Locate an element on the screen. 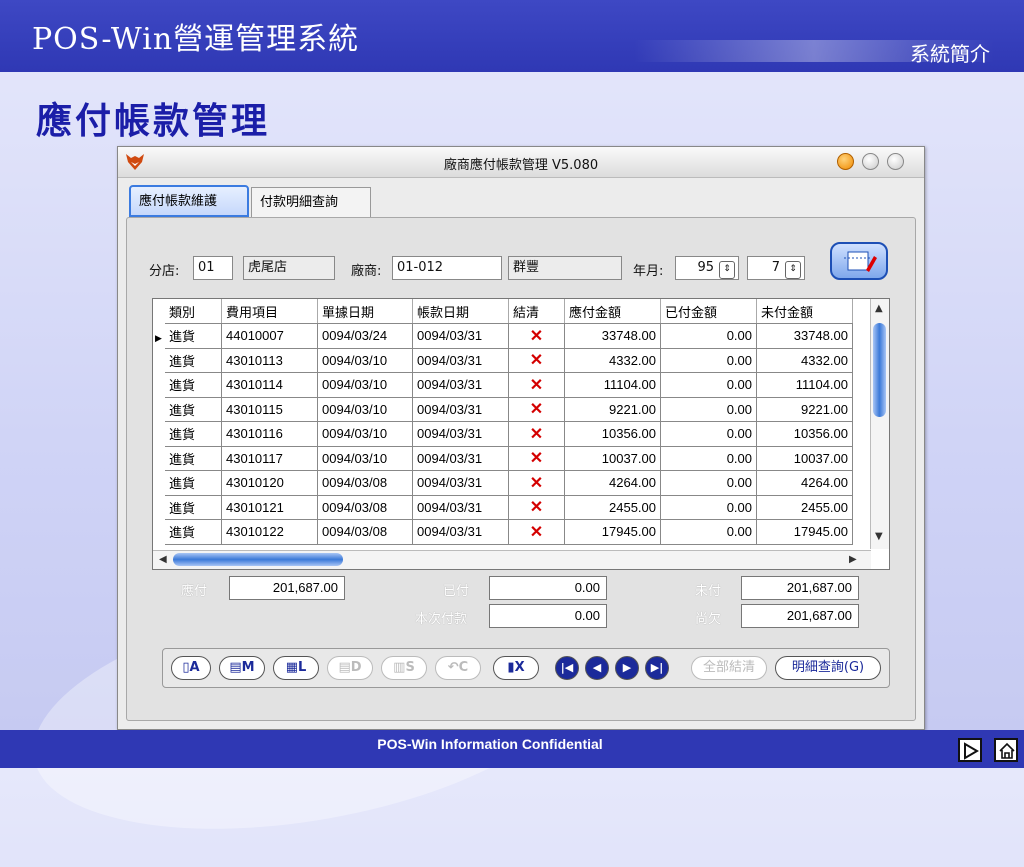 Image resolution: width=1024 pixels, height=867 pixels. last-record-icon: ▶| is located at coordinates (657, 668).